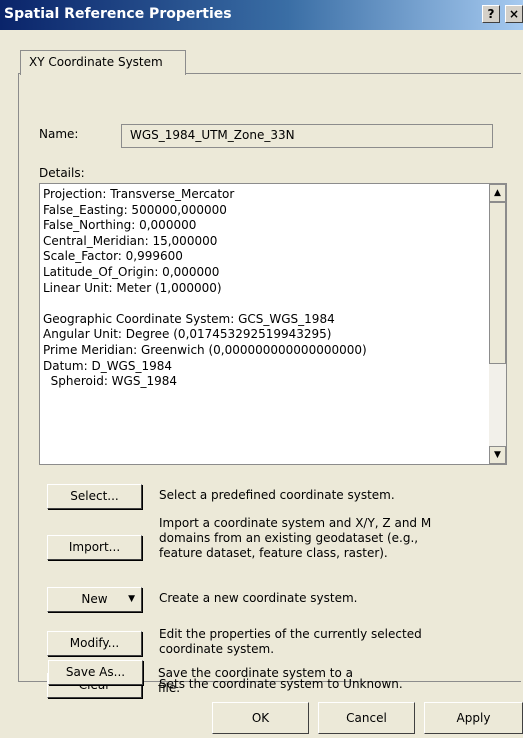  What do you see at coordinates (130, 240) in the screenshot?
I see `details-line: Central_Meridian: 15,000000` at bounding box center [130, 240].